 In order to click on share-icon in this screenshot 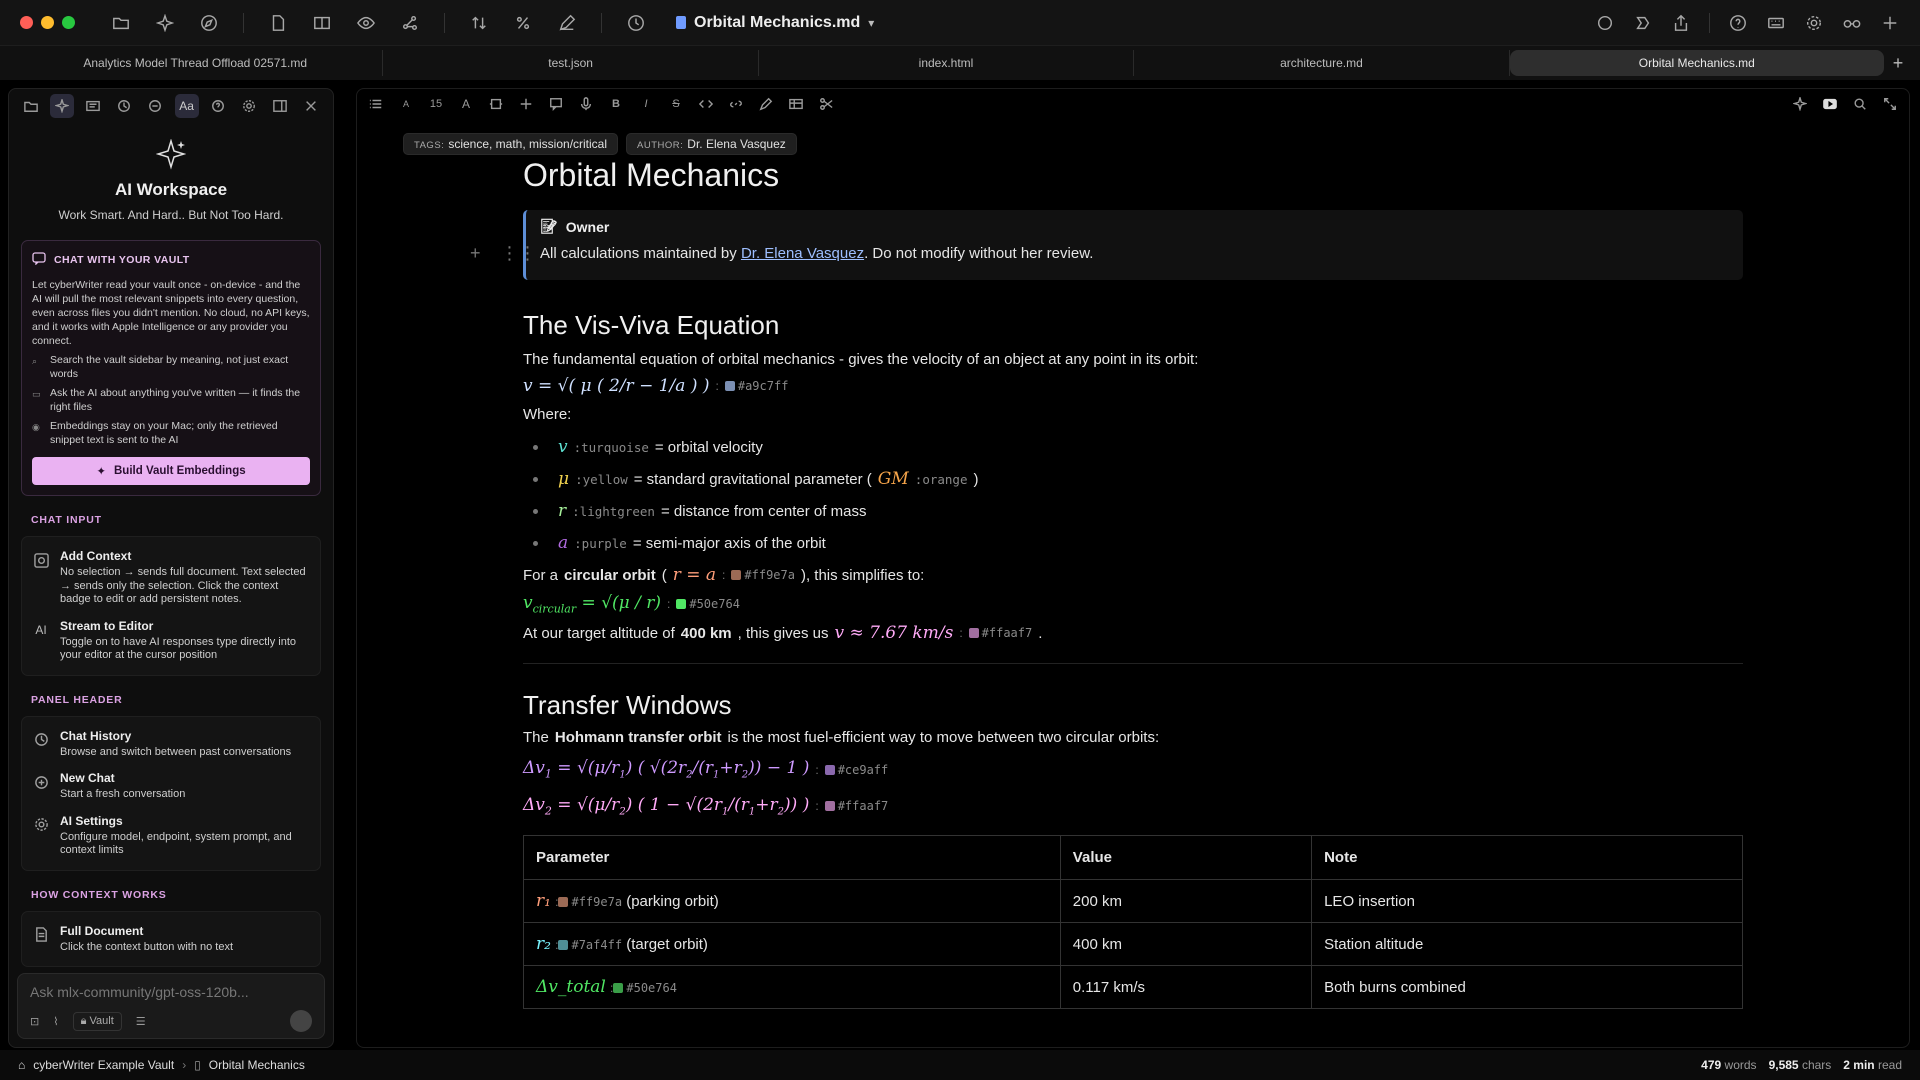, I will do `click(1681, 23)`.